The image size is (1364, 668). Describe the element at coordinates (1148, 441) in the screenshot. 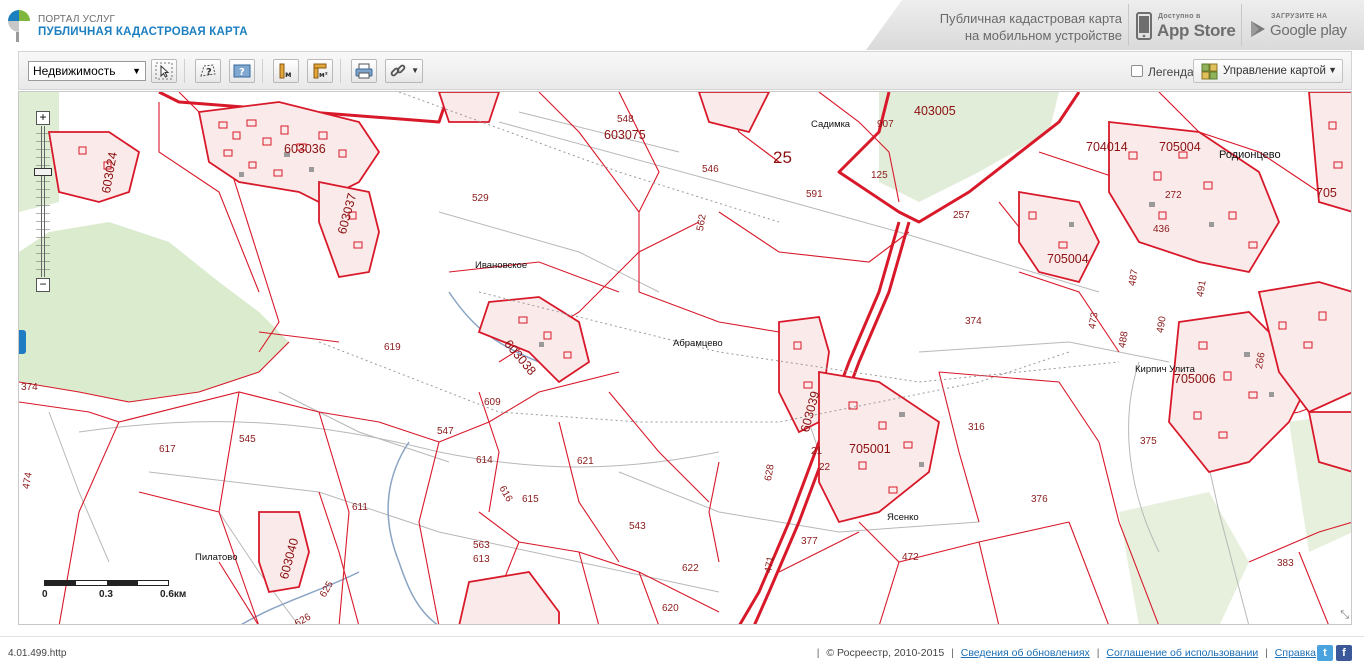

I see `parcel-label: 375` at that location.